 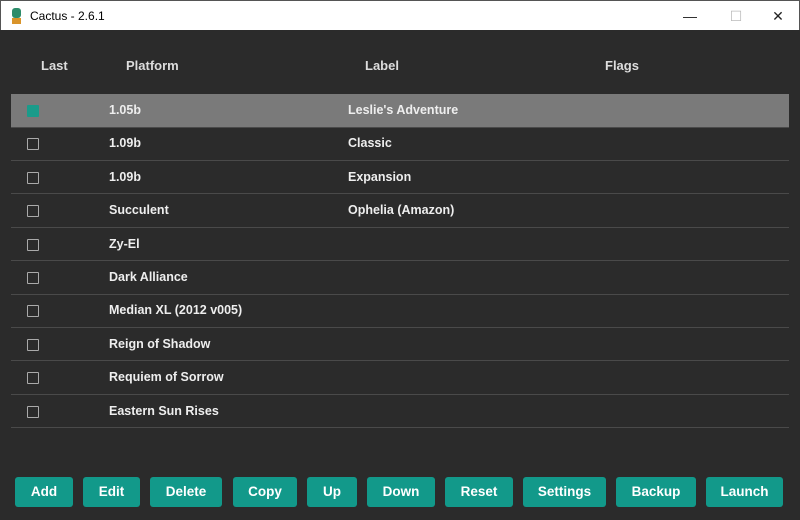 I want to click on table-row: Requiem of Sorrow, so click(x=400, y=378).